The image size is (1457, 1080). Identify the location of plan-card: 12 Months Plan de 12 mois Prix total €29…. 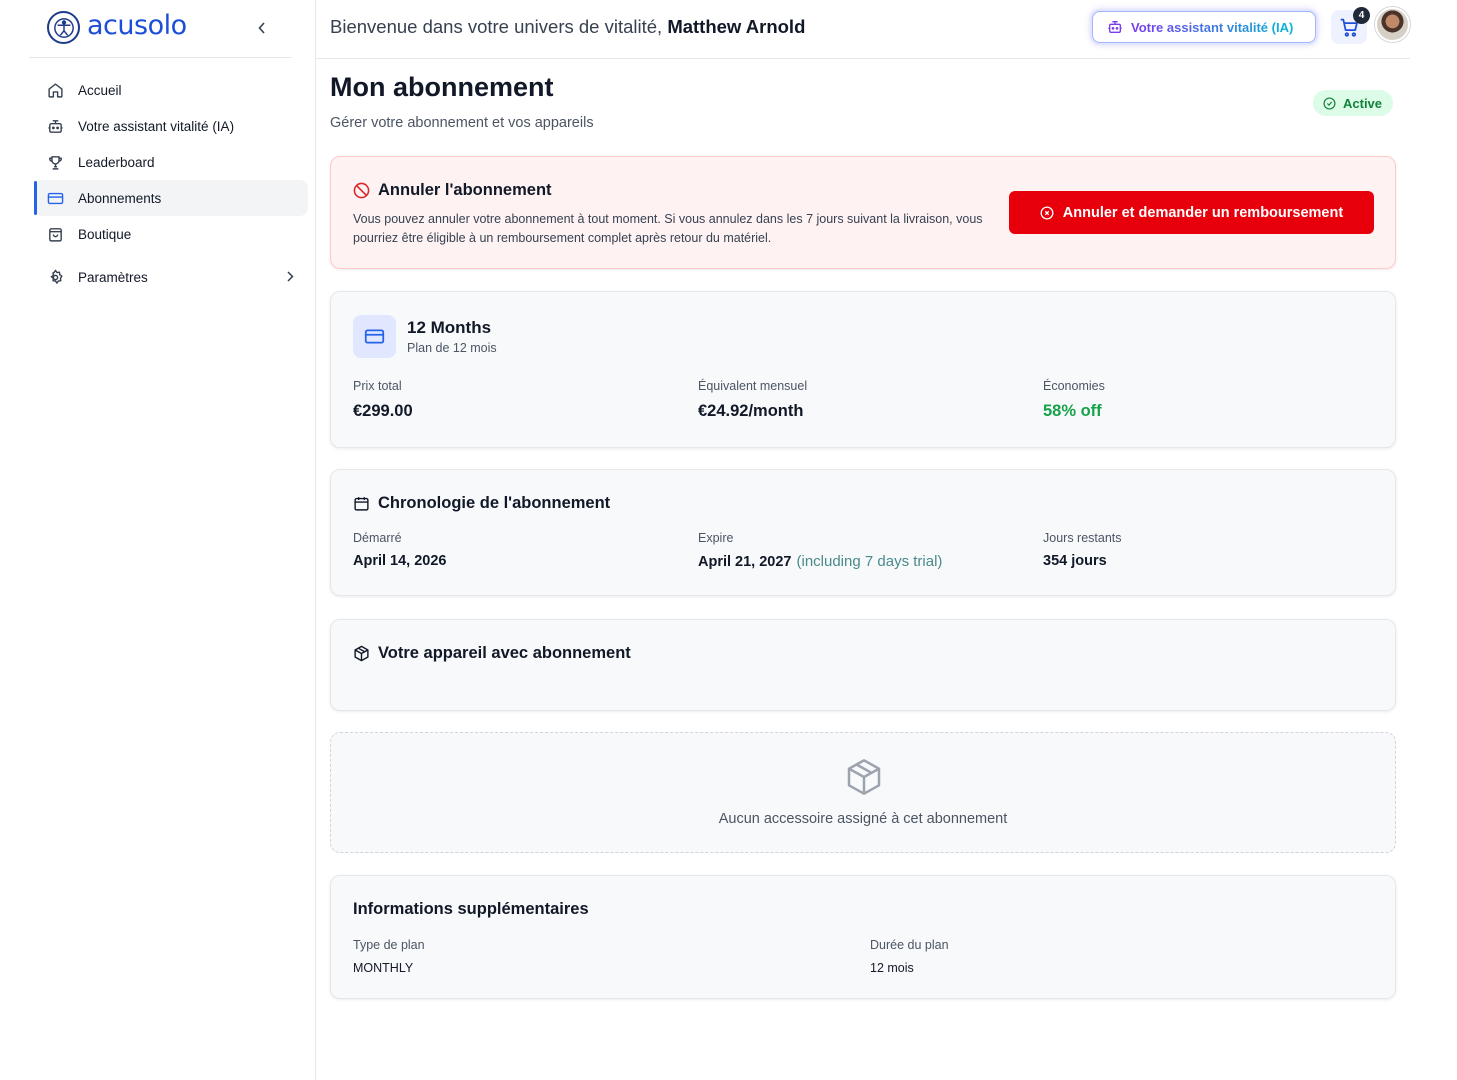
(863, 369).